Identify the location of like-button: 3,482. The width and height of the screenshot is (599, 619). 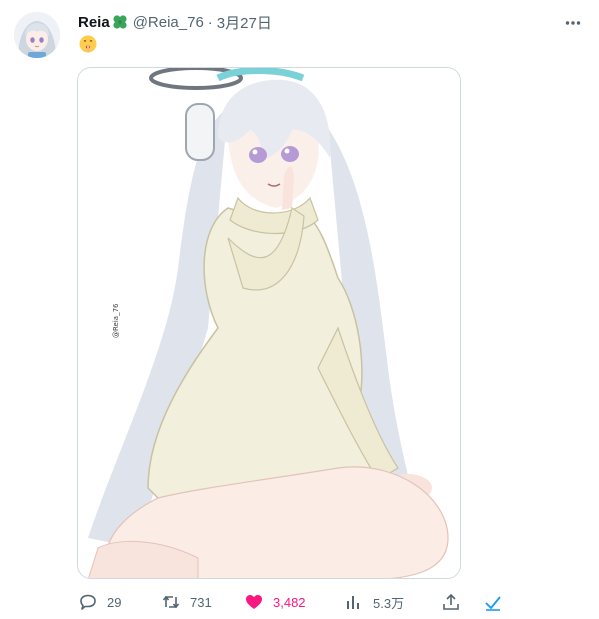
(275, 602).